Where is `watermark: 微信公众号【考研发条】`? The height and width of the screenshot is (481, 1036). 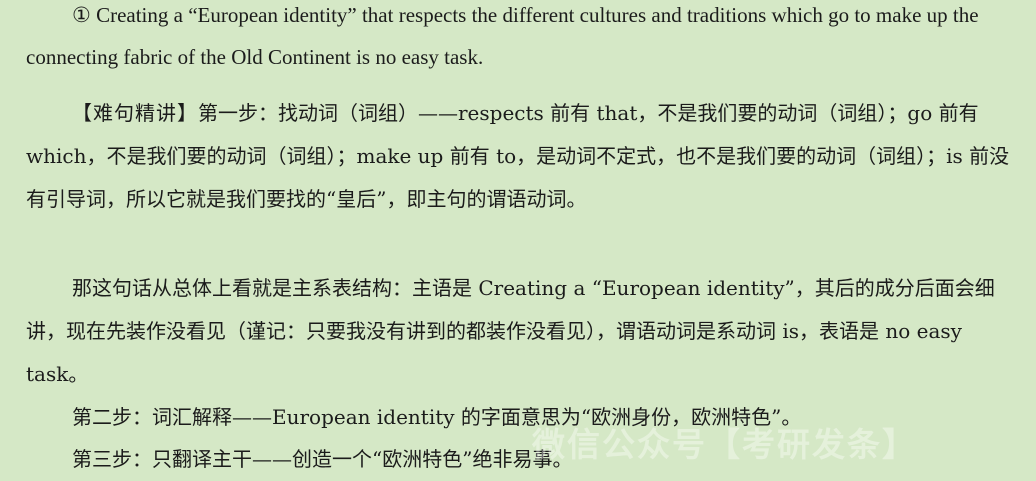 watermark: 微信公众号【考研发条】 is located at coordinates (724, 444).